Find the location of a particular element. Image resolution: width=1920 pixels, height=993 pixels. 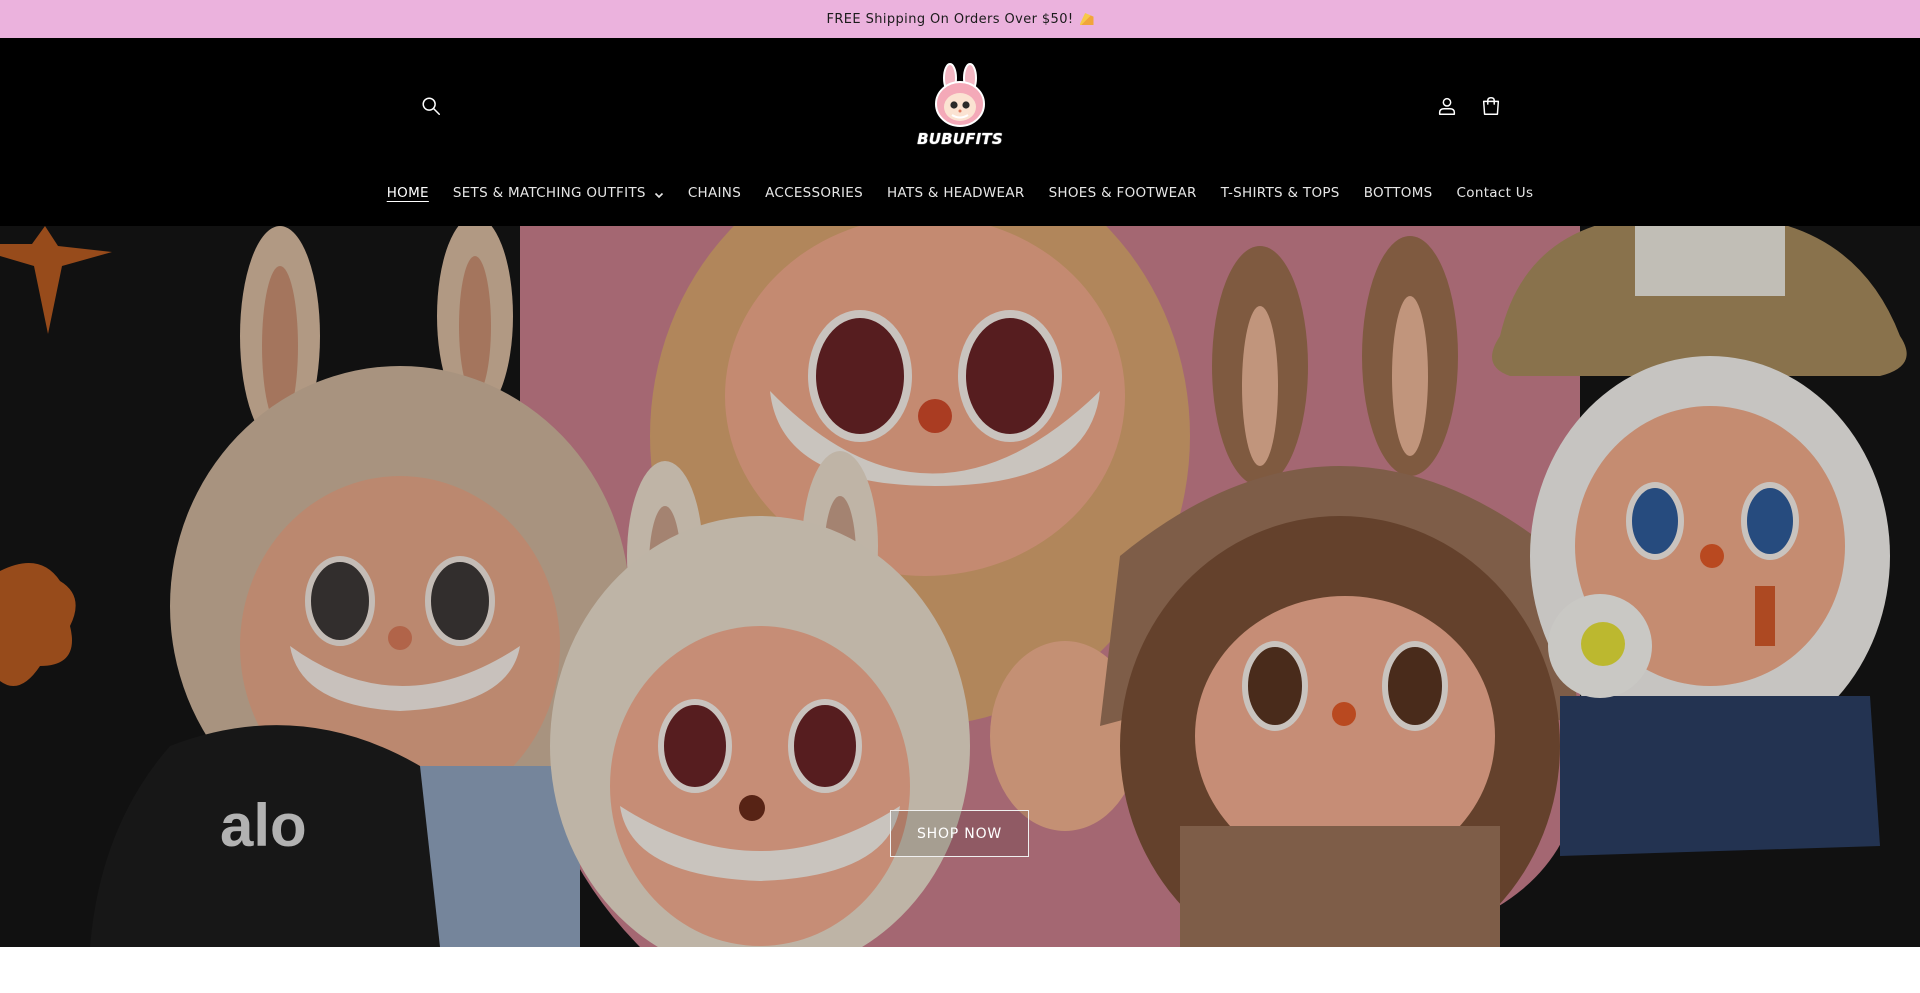

nav-item-contact-us: Contact Us is located at coordinates (1495, 193).